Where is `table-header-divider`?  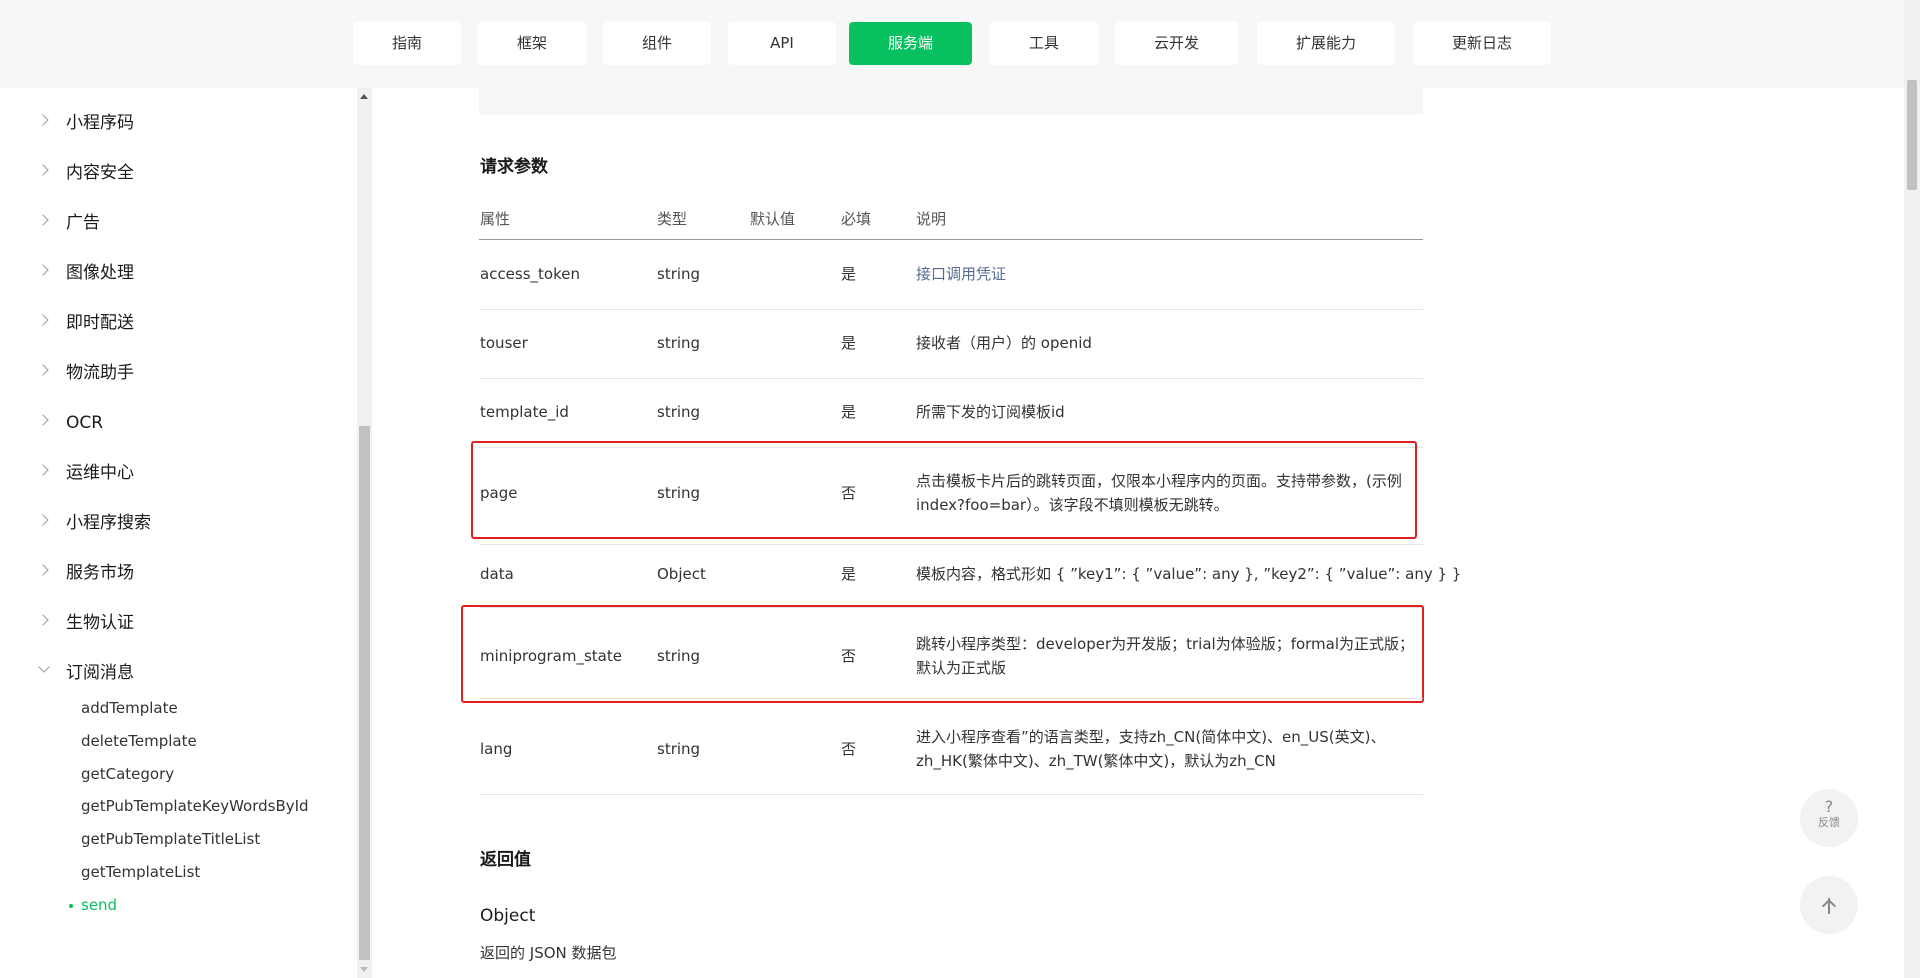
table-header-divider is located at coordinates (951, 239).